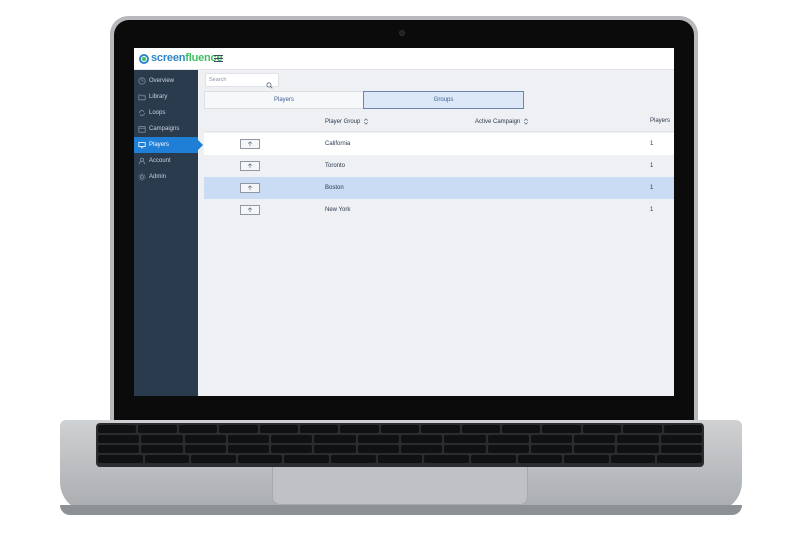 Image resolution: width=800 pixels, height=534 pixels. Describe the element at coordinates (158, 177) in the screenshot. I see `sidebar-item-label: Admin` at that location.